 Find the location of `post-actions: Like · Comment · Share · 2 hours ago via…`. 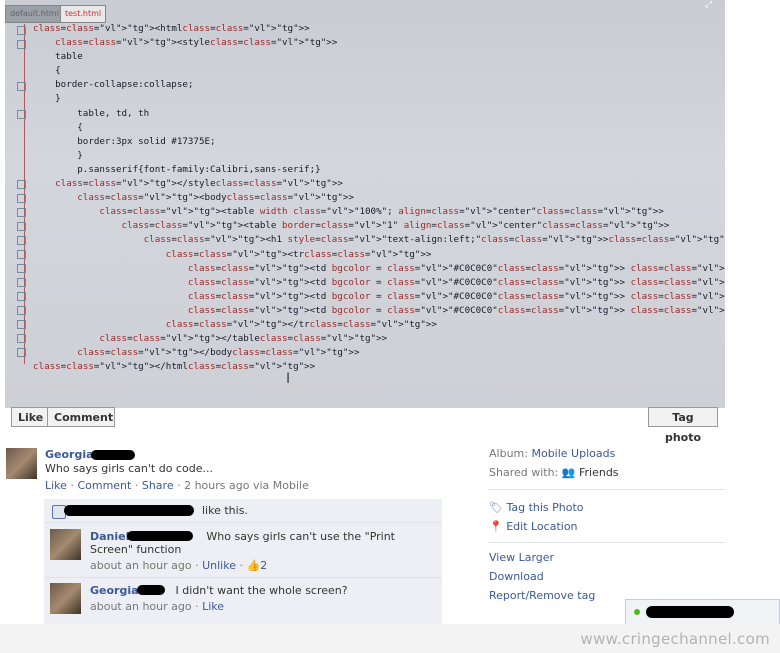

post-actions: Like · Comment · Share · 2 hours ago via… is located at coordinates (177, 485).